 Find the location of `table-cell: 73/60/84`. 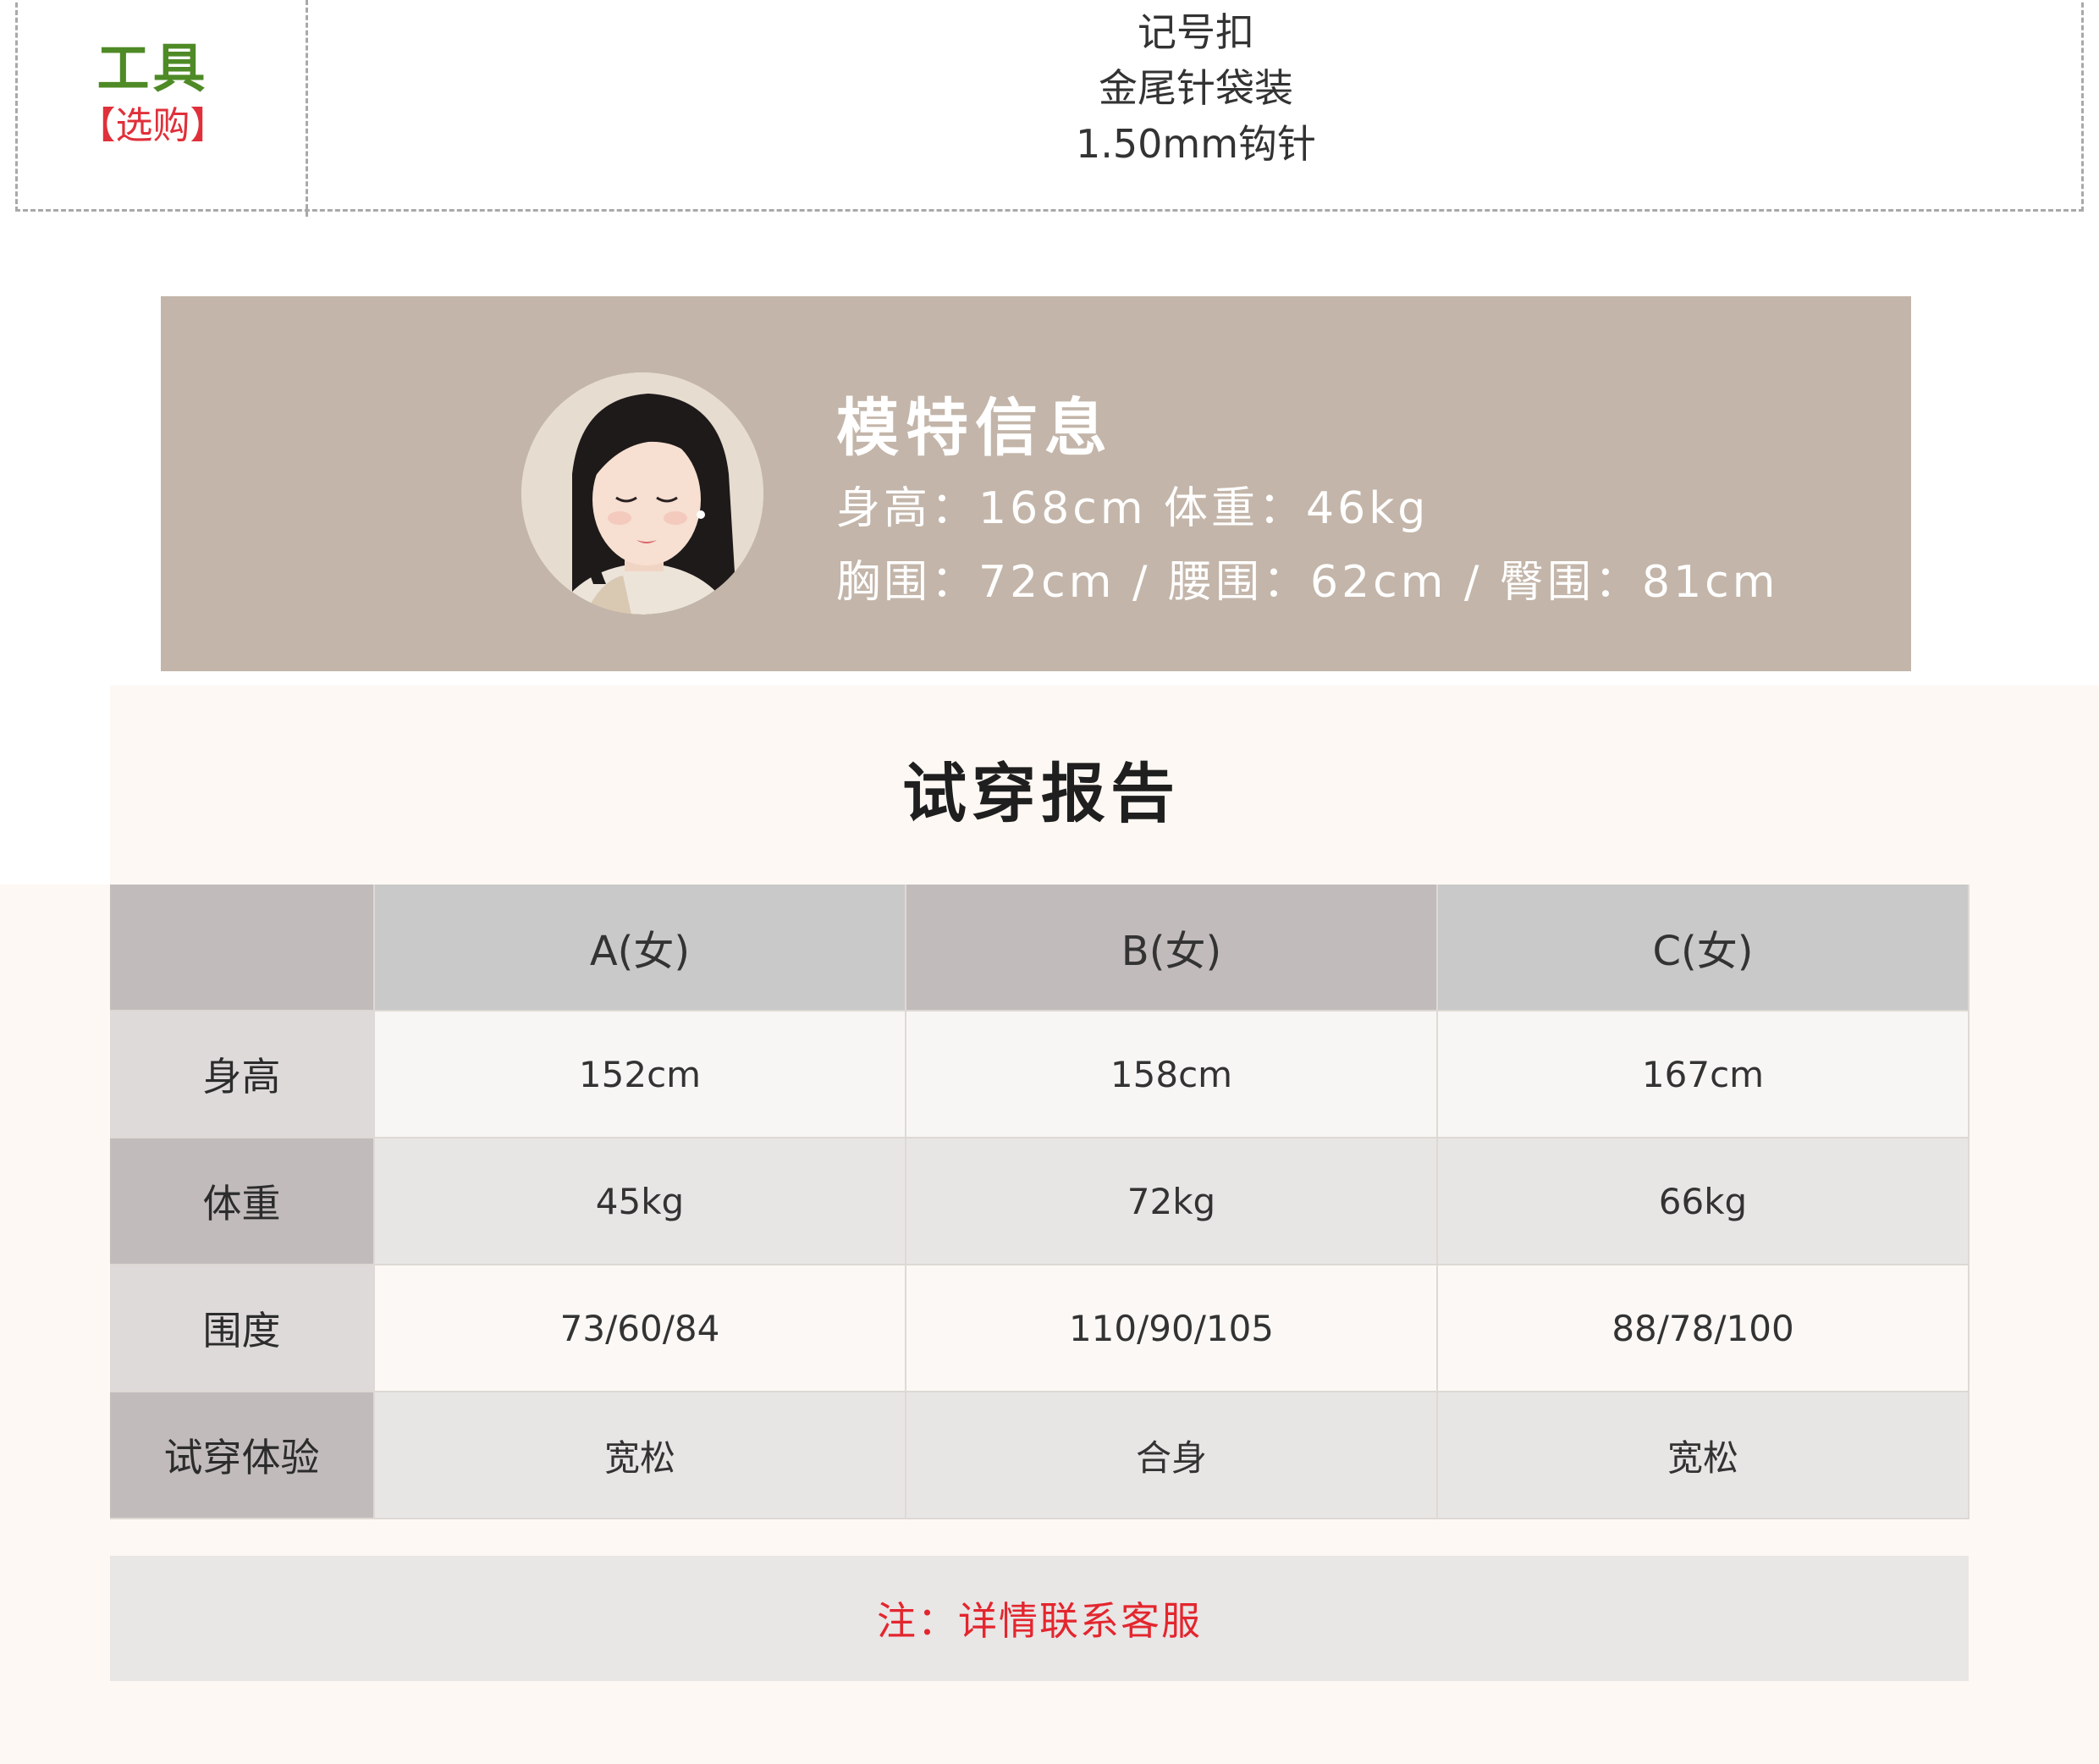

table-cell: 73/60/84 is located at coordinates (640, 1328).